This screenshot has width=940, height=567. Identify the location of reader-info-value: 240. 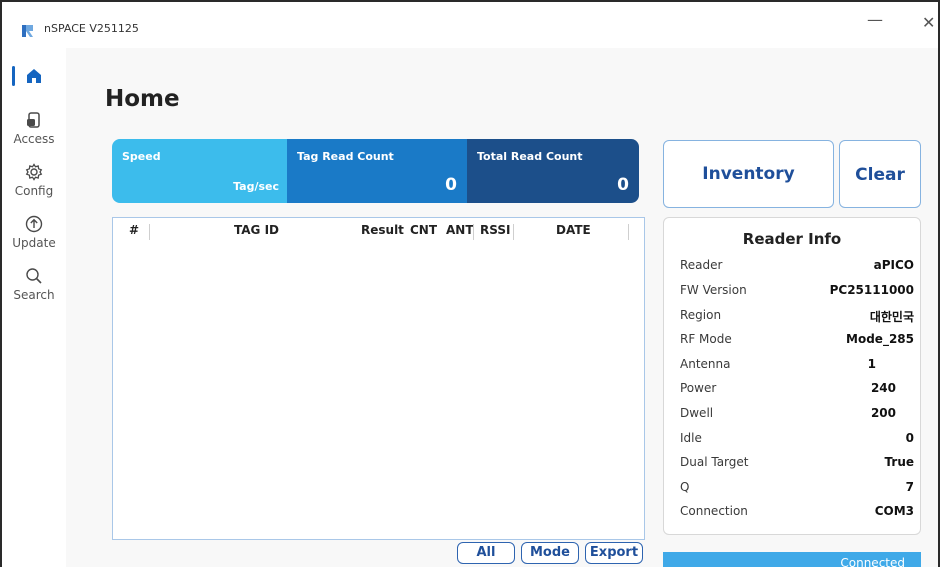
(883, 388).